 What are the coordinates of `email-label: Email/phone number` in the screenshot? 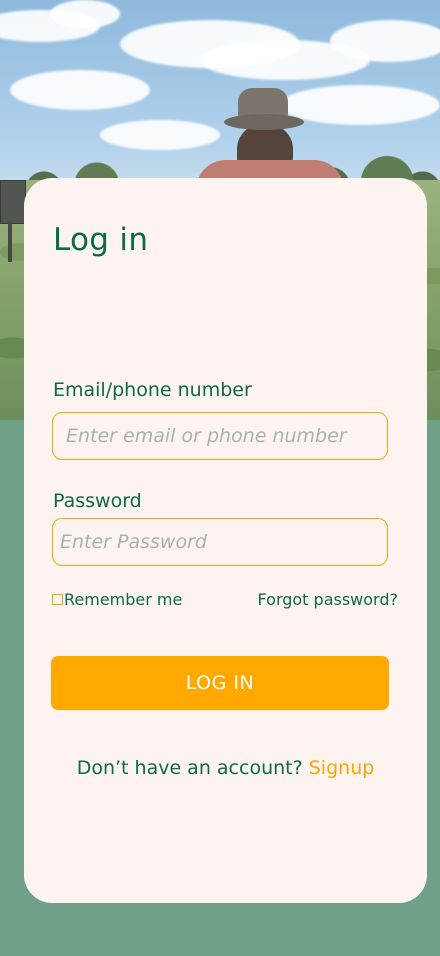 It's located at (152, 390).